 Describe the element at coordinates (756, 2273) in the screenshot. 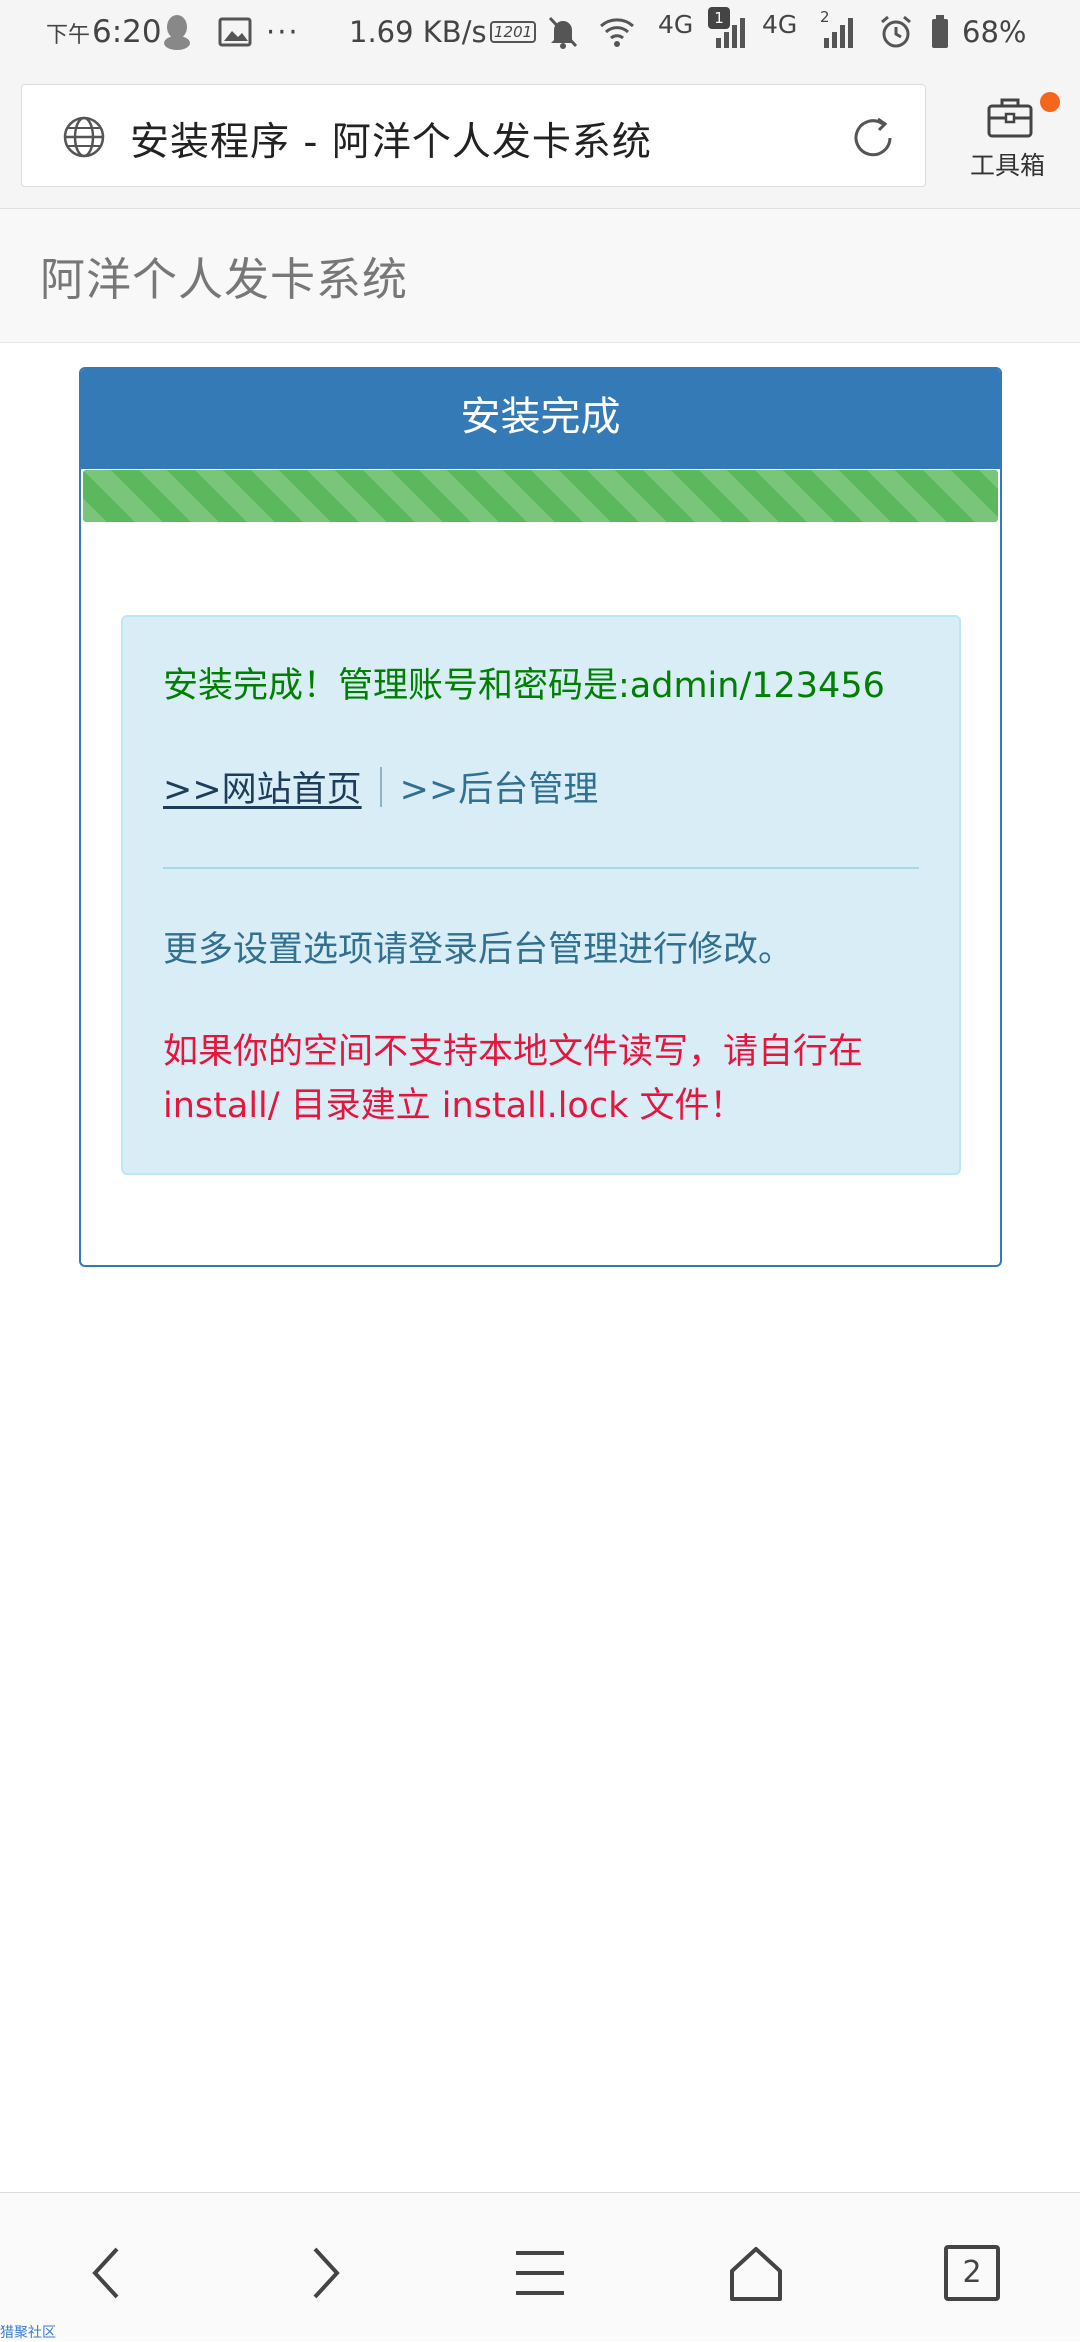

I see `home-icon` at that location.